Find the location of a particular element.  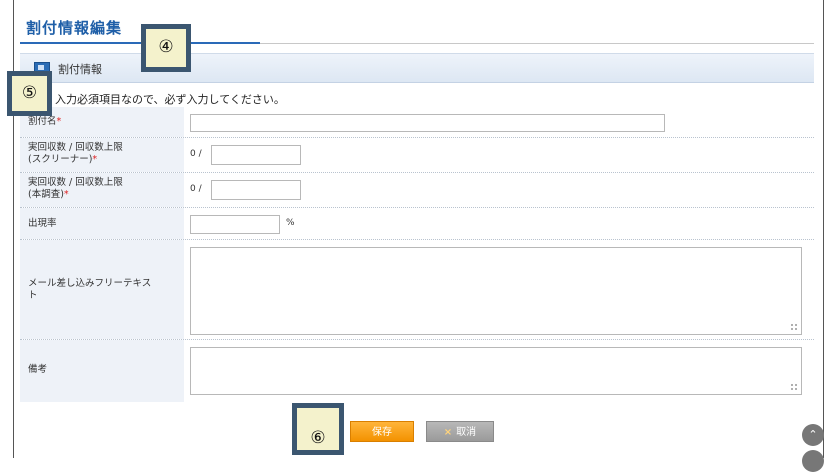

main-quota-label: 実回収数 / 回収数上限 (本調査)* is located at coordinates (75, 188).